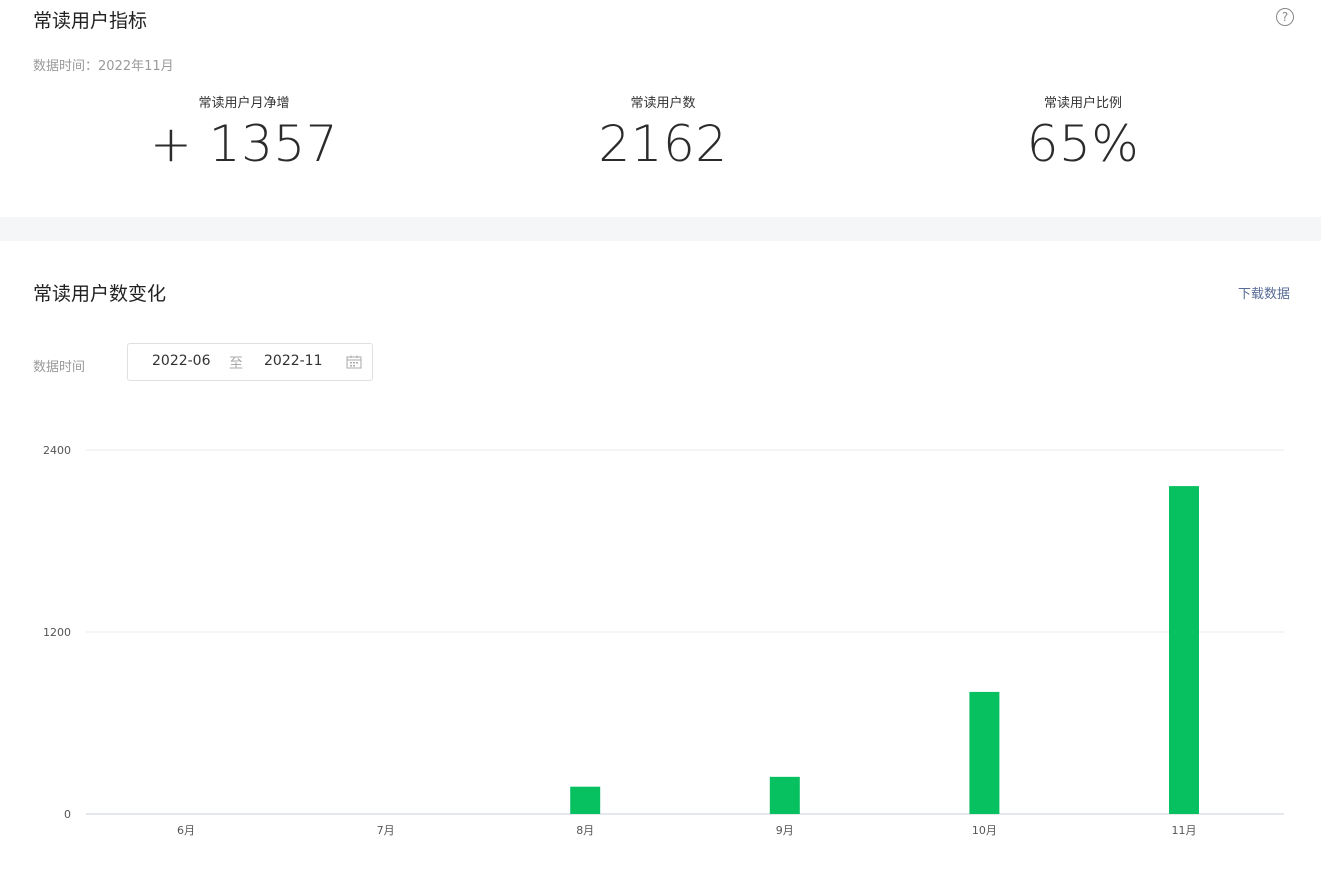 Image resolution: width=1321 pixels, height=886 pixels. What do you see at coordinates (100, 294) in the screenshot?
I see `trend-title: 常读用户数变化` at bounding box center [100, 294].